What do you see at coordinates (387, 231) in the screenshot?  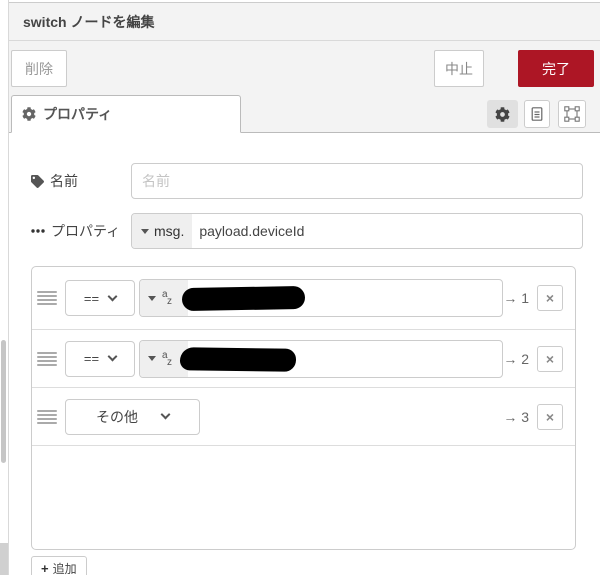 I see `property-value: payload.deviceId` at bounding box center [387, 231].